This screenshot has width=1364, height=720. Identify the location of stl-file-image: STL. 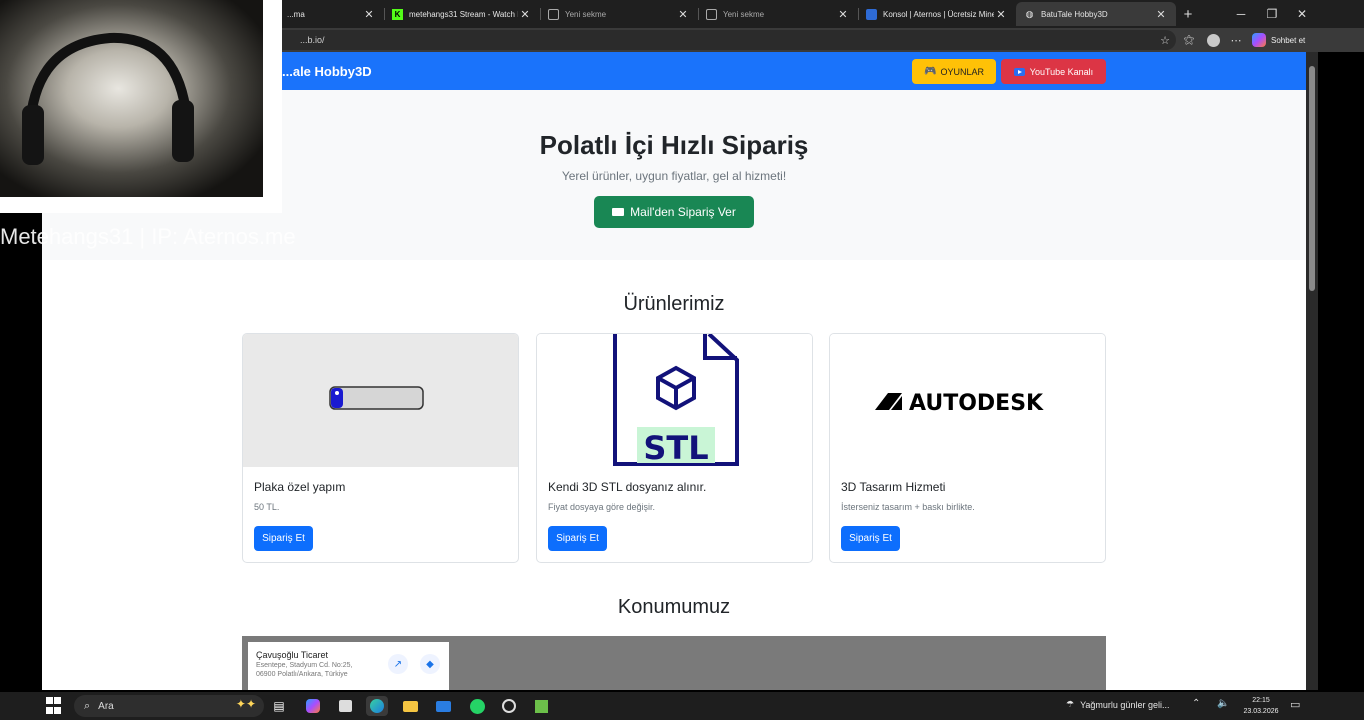
(674, 400).